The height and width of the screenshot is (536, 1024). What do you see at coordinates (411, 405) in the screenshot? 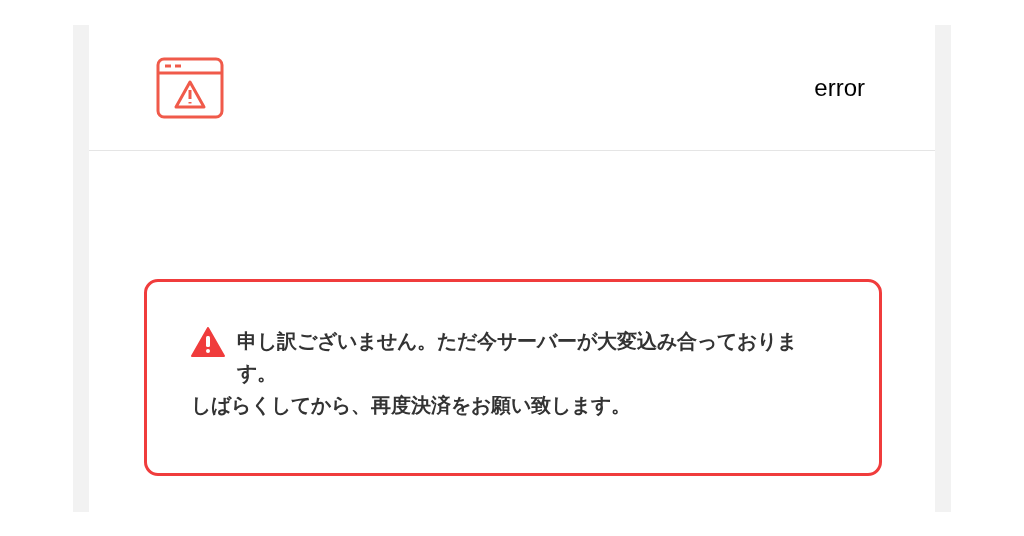
I see `alert-message: しばらくしてから、再度決済をお願い致します。` at bounding box center [411, 405].